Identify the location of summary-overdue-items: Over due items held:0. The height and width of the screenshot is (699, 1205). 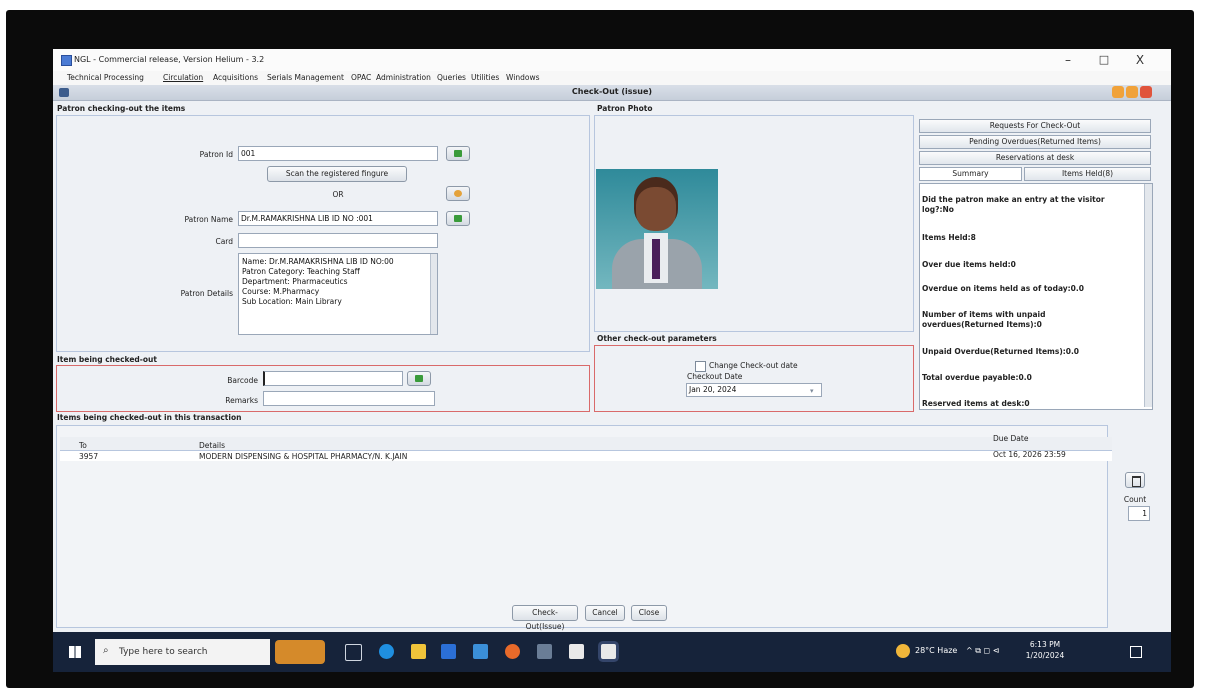
(969, 264).